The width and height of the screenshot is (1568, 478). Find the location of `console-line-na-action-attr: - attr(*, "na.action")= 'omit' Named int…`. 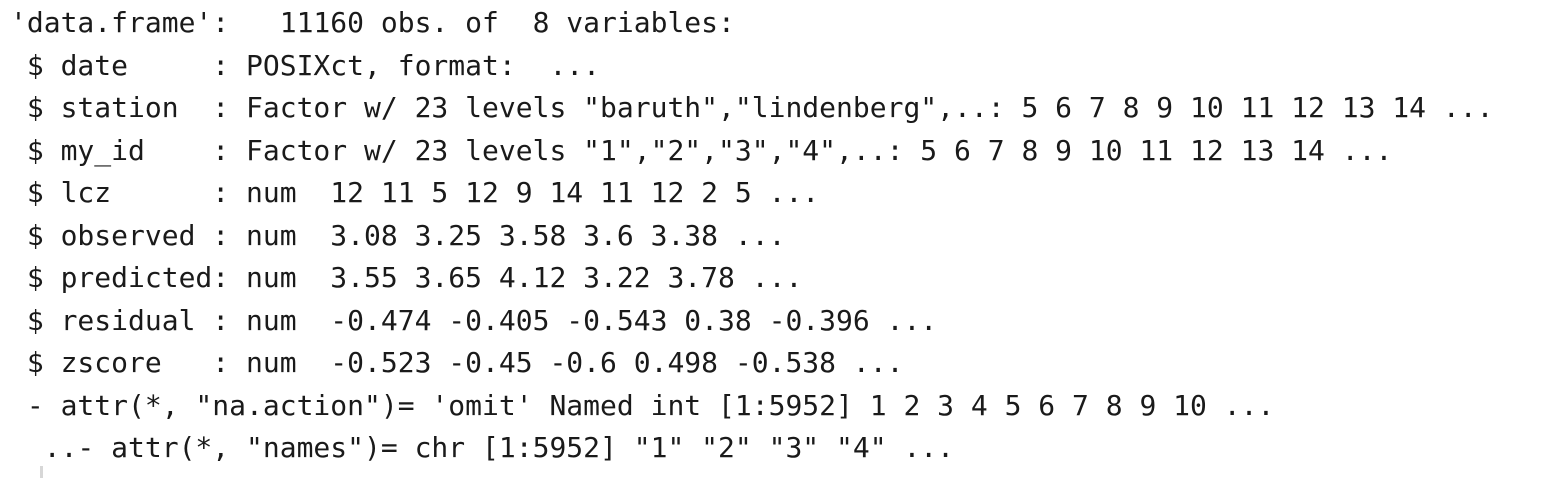

console-line-na-action-attr: - attr(*, "na.action")= 'omit' Named int… is located at coordinates (642, 405).